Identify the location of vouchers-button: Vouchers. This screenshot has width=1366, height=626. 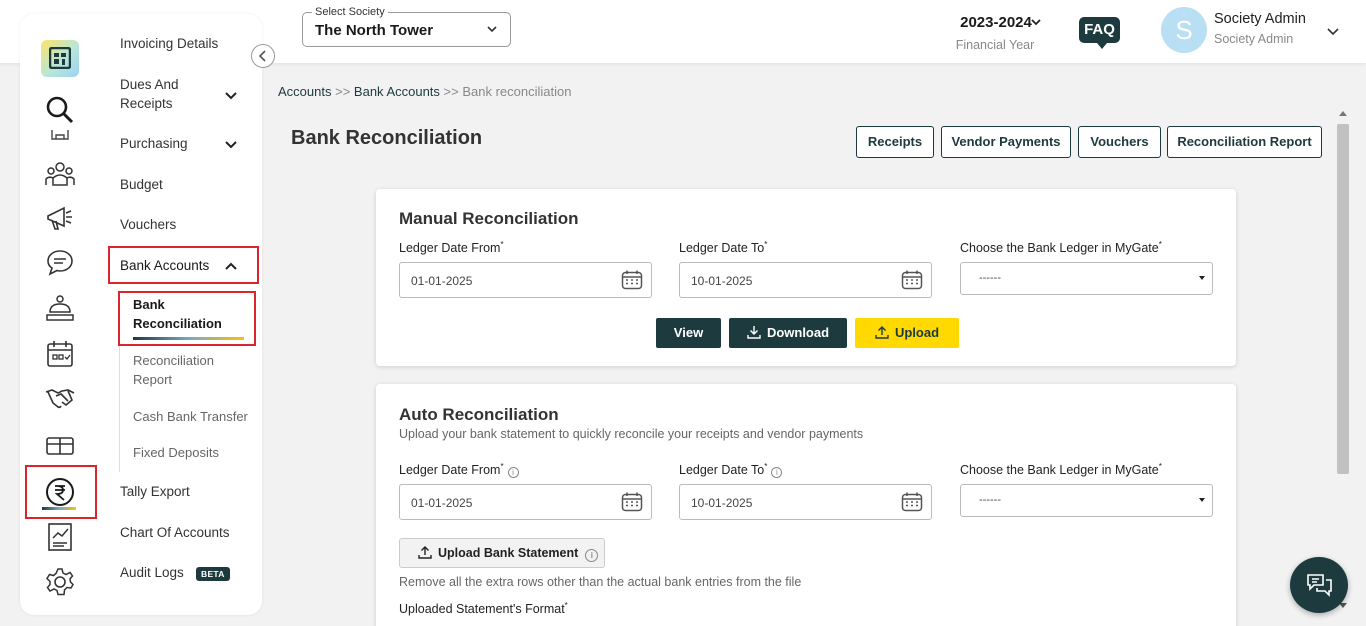
(1119, 142).